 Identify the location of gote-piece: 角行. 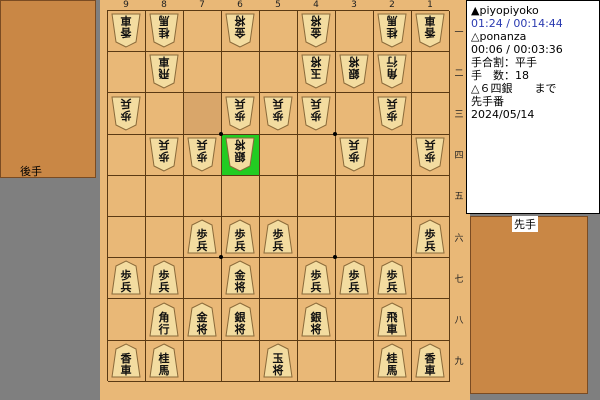
(392, 71).